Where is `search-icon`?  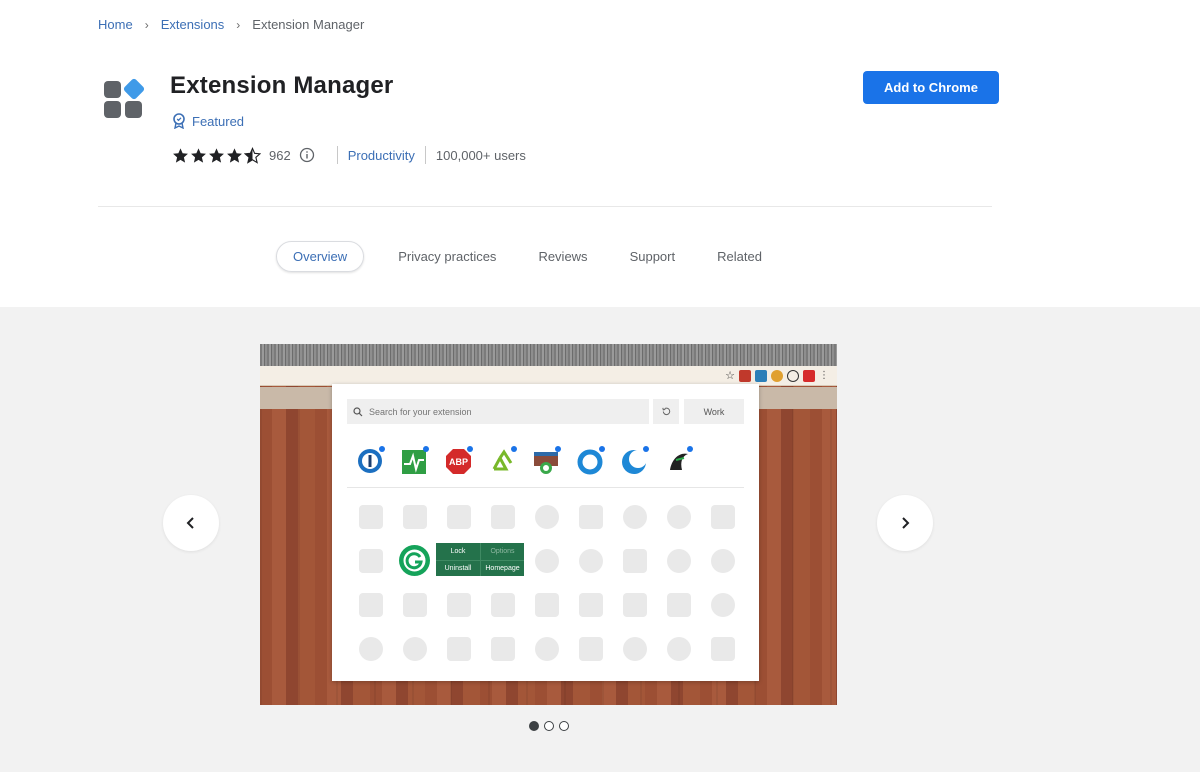 search-icon is located at coordinates (358, 411).